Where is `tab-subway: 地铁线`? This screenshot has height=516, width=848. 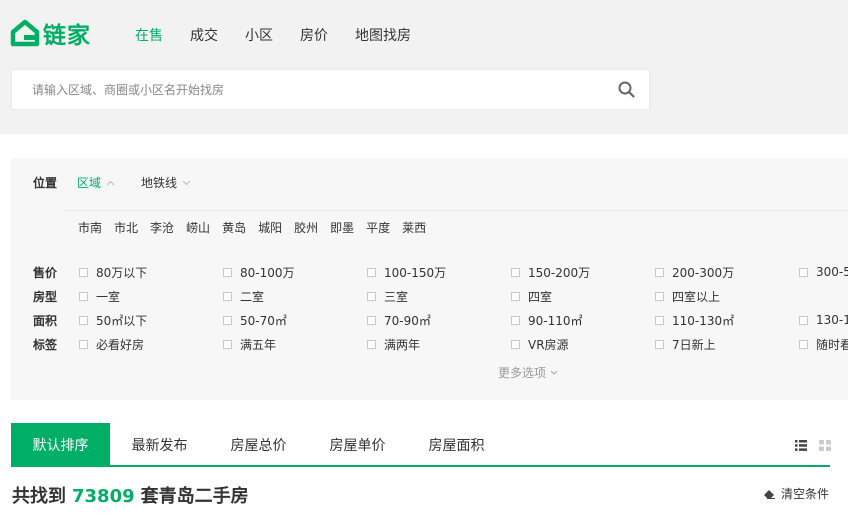
tab-subway: 地铁线 is located at coordinates (166, 182).